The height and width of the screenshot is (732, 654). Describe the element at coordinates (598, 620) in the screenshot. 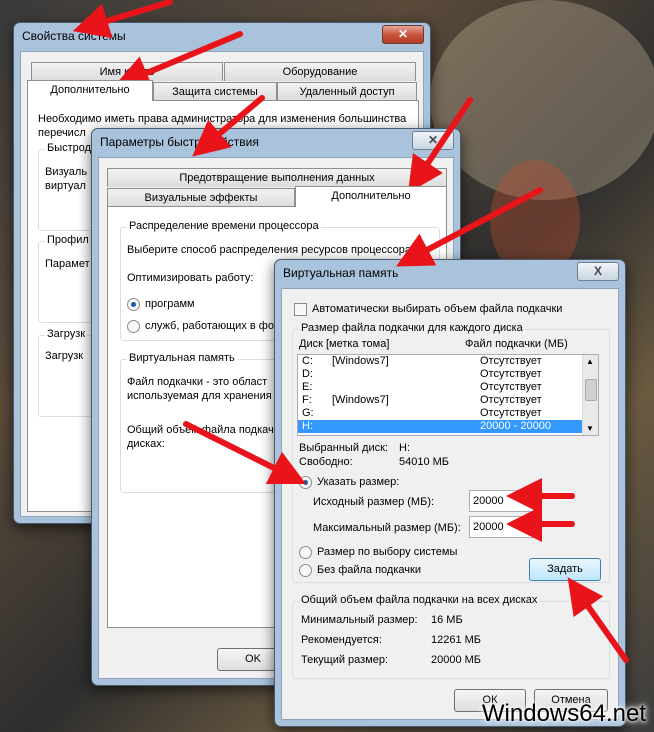

I see `arrow-to-set-button` at that location.